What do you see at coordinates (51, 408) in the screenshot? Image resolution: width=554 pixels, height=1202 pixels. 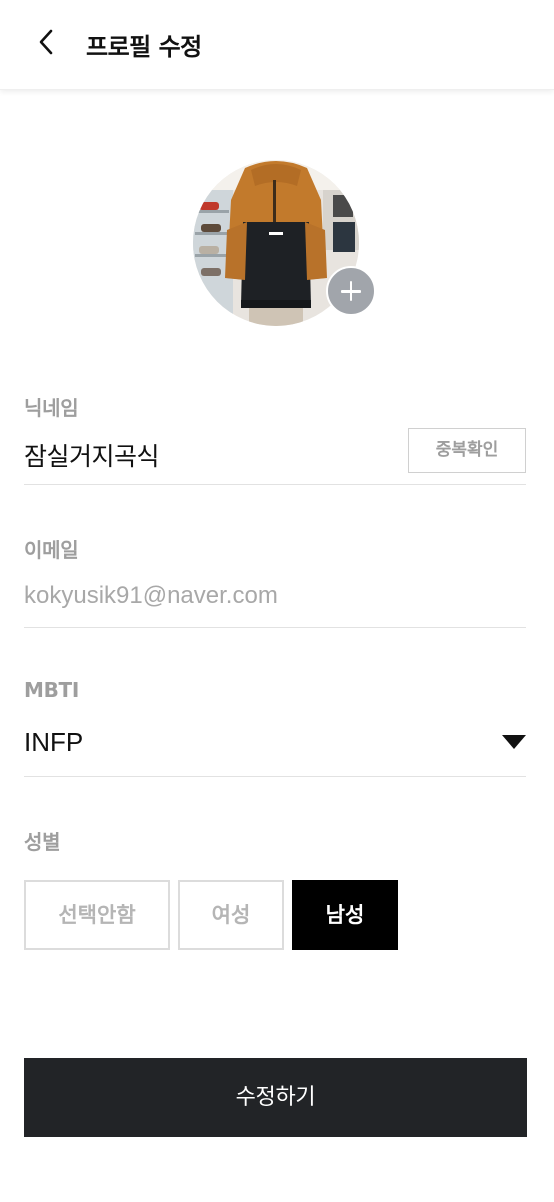 I see `nickname-label: 닉네임` at bounding box center [51, 408].